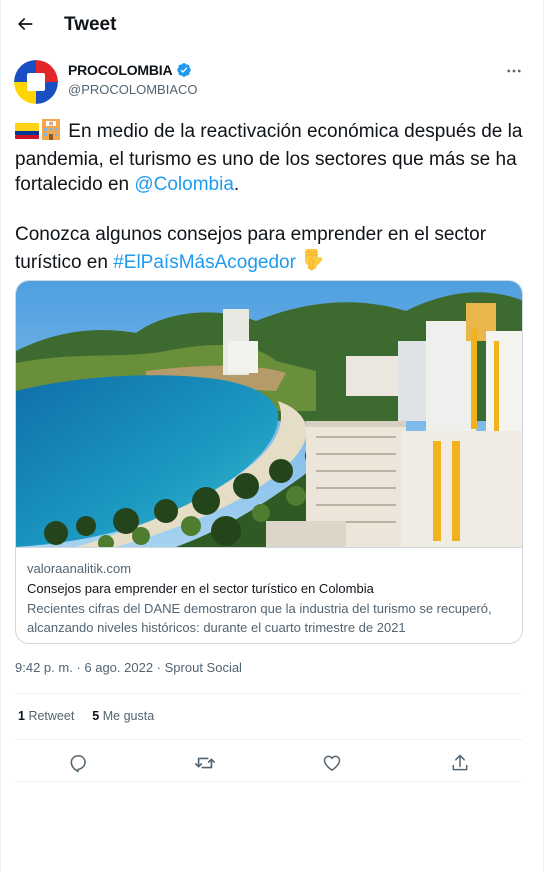 This screenshot has height=872, width=544. I want to click on author-name-row: PROCOLOMBIA, so click(130, 70).